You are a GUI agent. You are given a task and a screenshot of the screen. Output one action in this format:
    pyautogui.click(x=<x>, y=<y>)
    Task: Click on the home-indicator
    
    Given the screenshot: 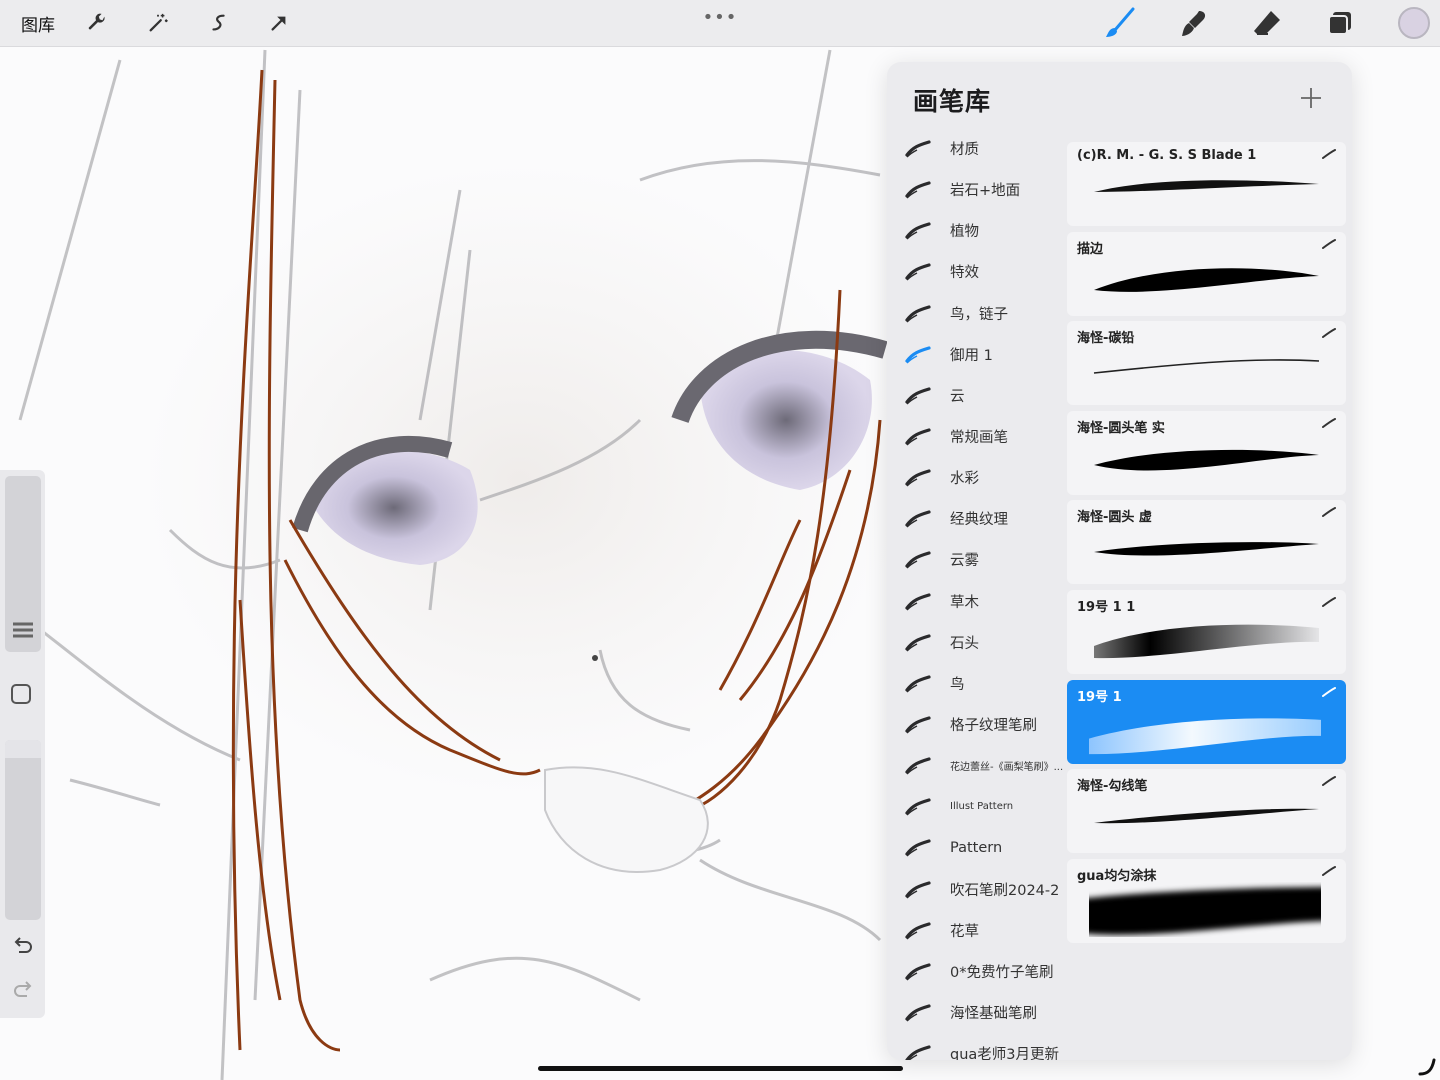 What is the action you would take?
    pyautogui.click(x=720, y=1068)
    